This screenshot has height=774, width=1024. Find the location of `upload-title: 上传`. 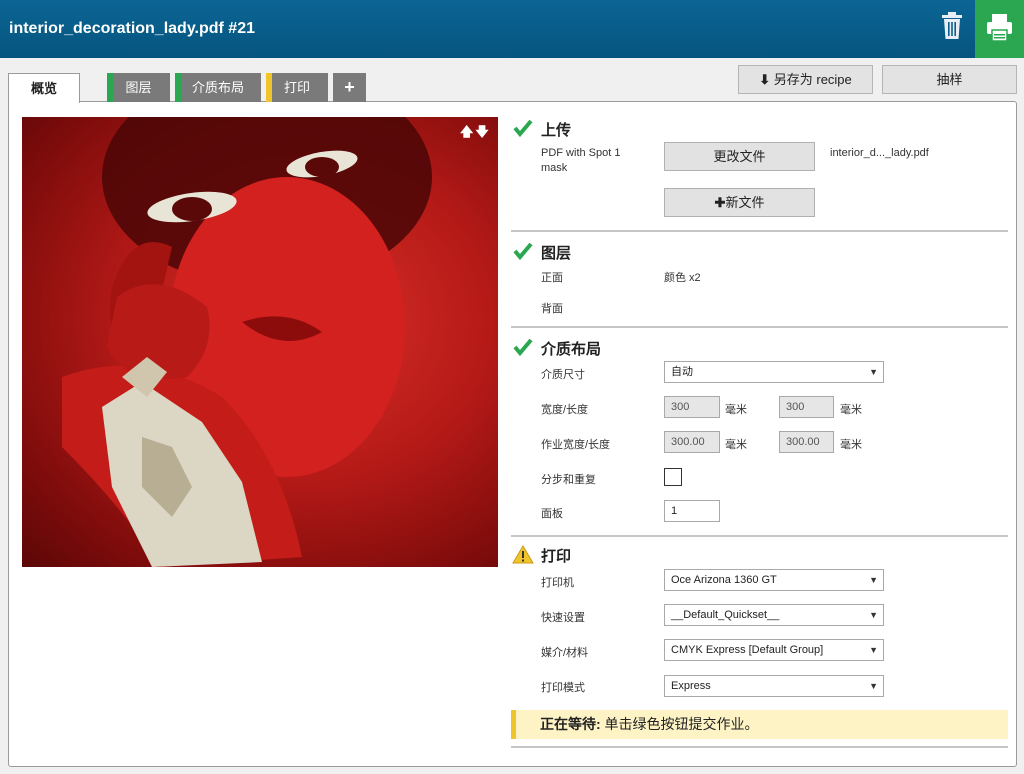

upload-title: 上传 is located at coordinates (556, 130).